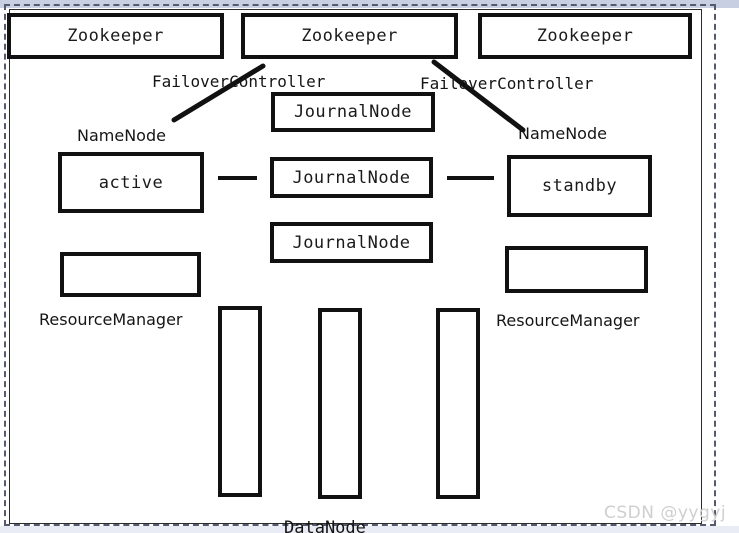  I want to click on journalnode-box-2-label: JournalNode, so click(351, 177).